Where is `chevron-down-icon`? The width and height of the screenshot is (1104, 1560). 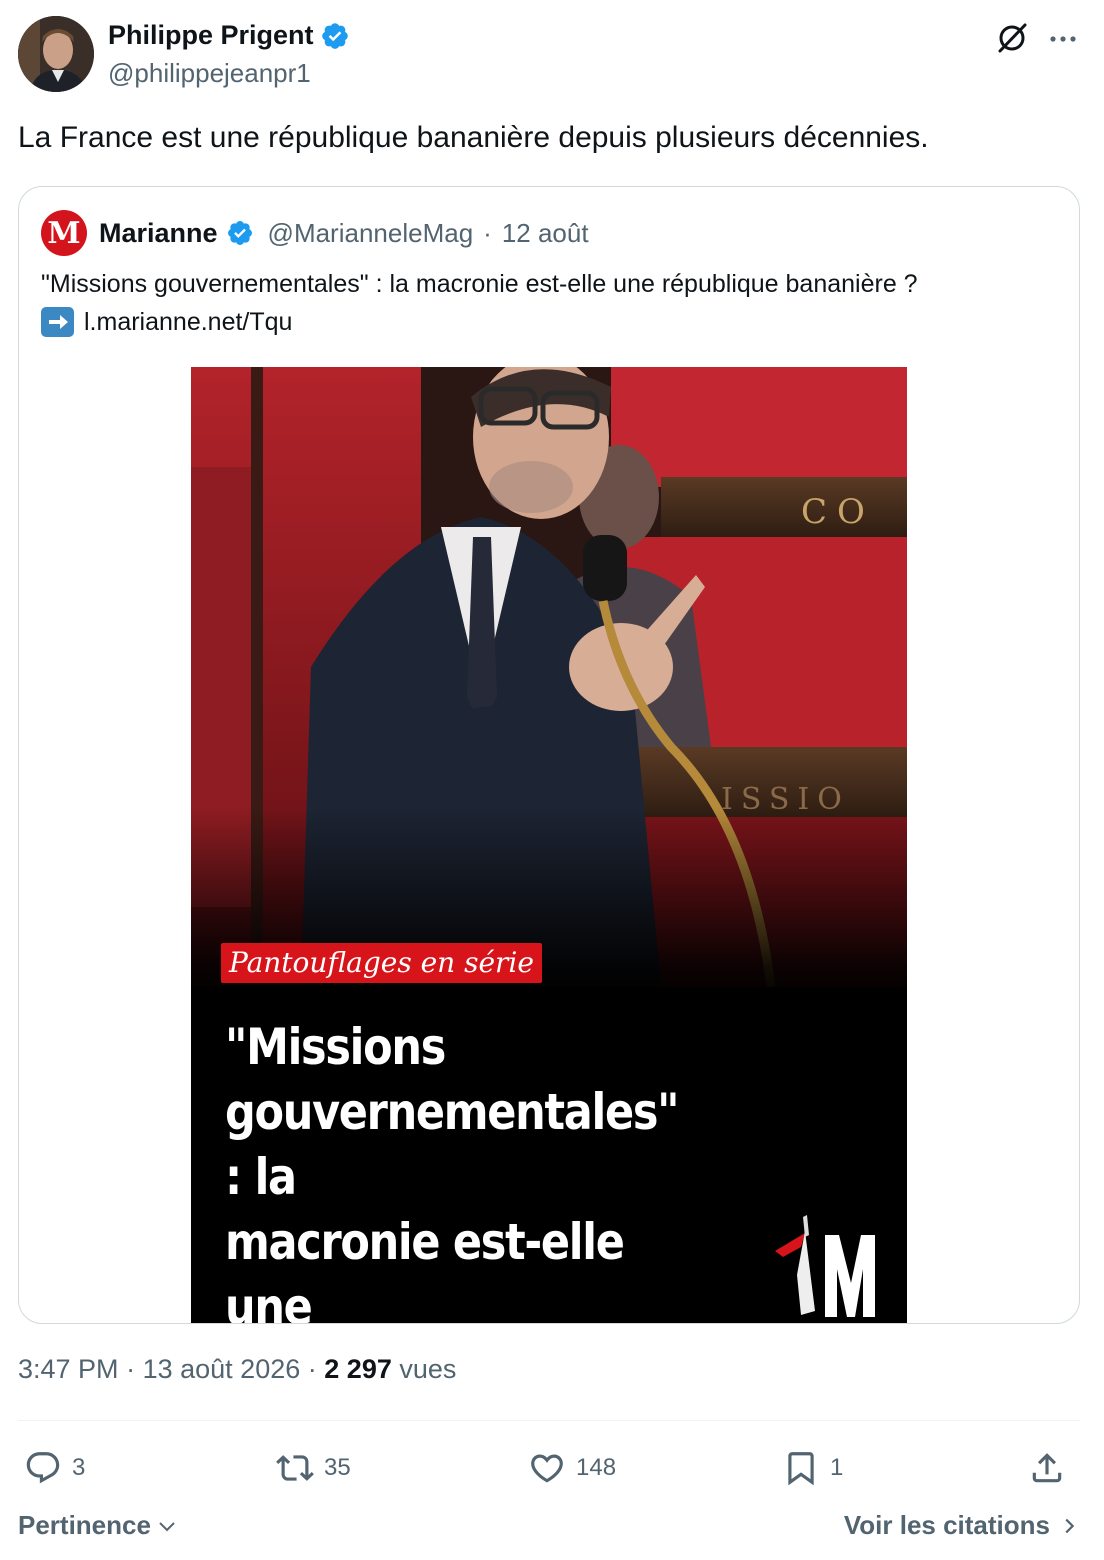 chevron-down-icon is located at coordinates (167, 1526).